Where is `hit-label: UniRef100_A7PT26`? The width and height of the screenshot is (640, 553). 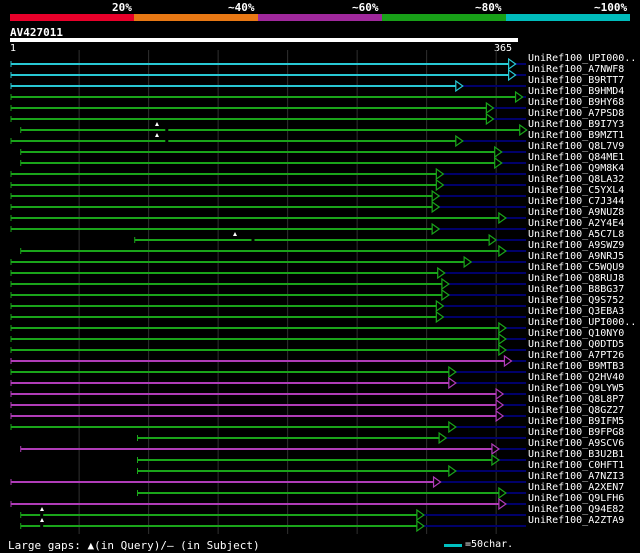
hit-label: UniRef100_A7PT26 is located at coordinates (576, 355).